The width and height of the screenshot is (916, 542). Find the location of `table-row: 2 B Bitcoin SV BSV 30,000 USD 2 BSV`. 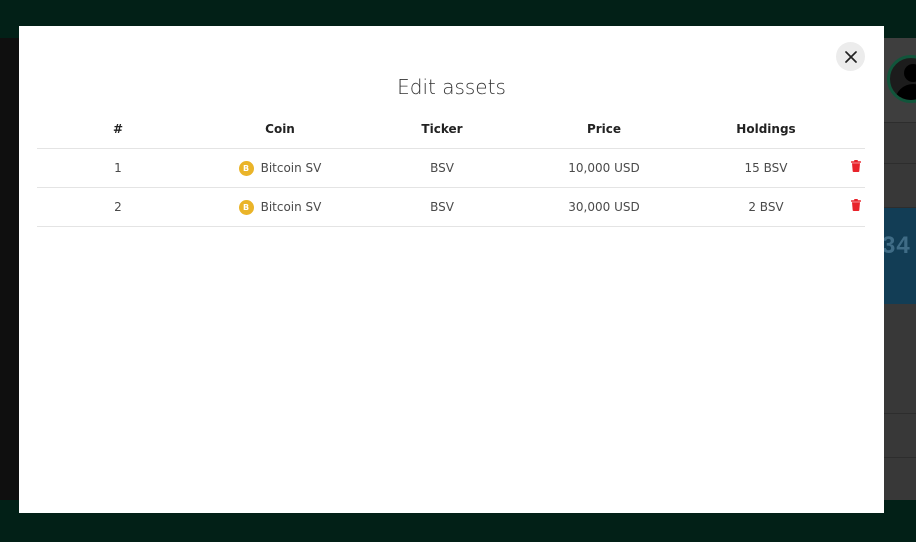

table-row: 2 B Bitcoin SV BSV 30,000 USD 2 BSV is located at coordinates (451, 207).